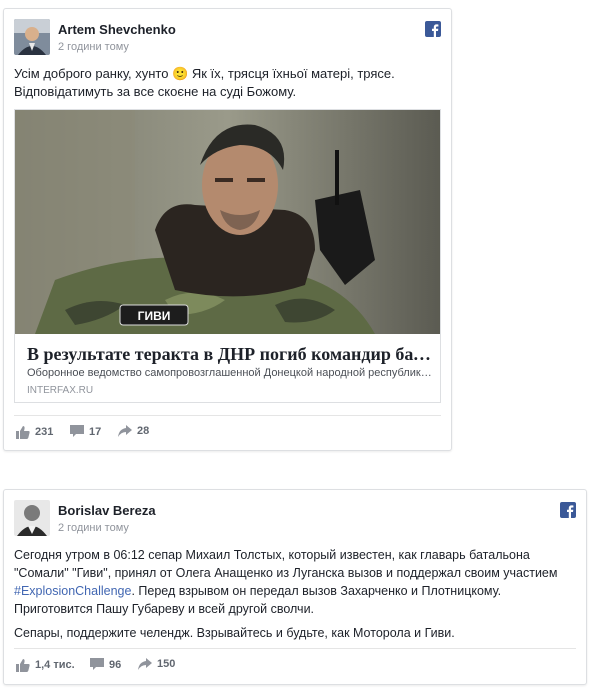 This screenshot has width=590, height=689. Describe the element at coordinates (227, 39) in the screenshot. I see `post-header: Artem Shevchenko 2 години тому` at that location.